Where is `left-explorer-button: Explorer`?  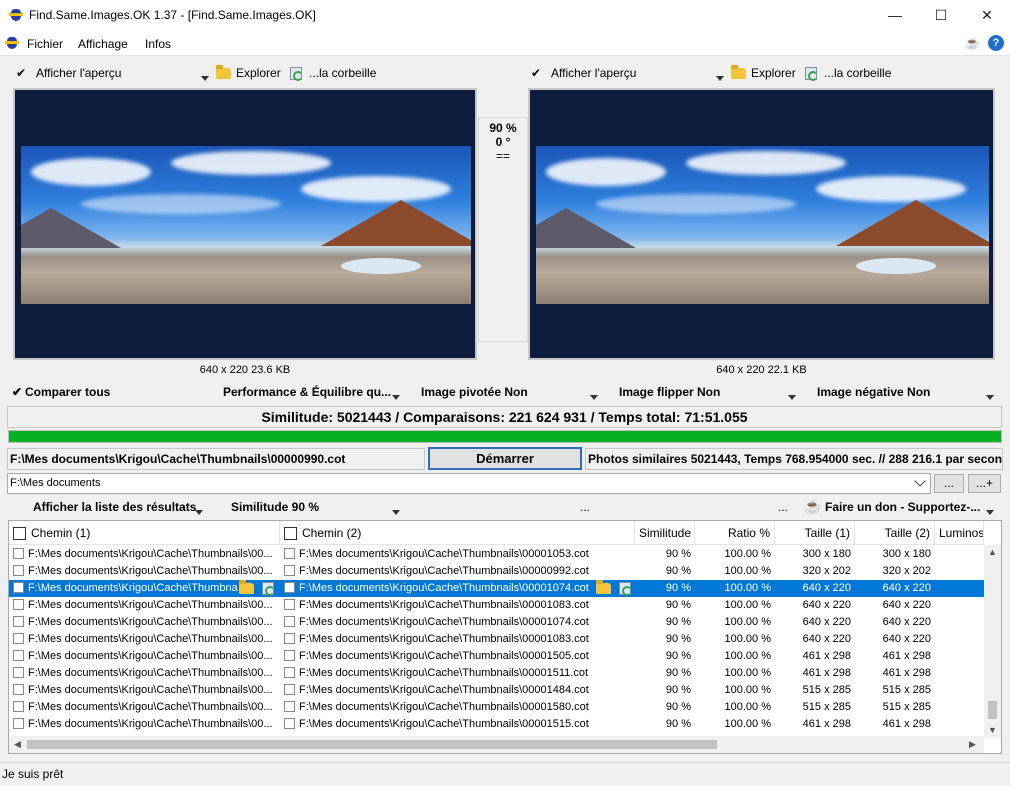 left-explorer-button: Explorer is located at coordinates (258, 73).